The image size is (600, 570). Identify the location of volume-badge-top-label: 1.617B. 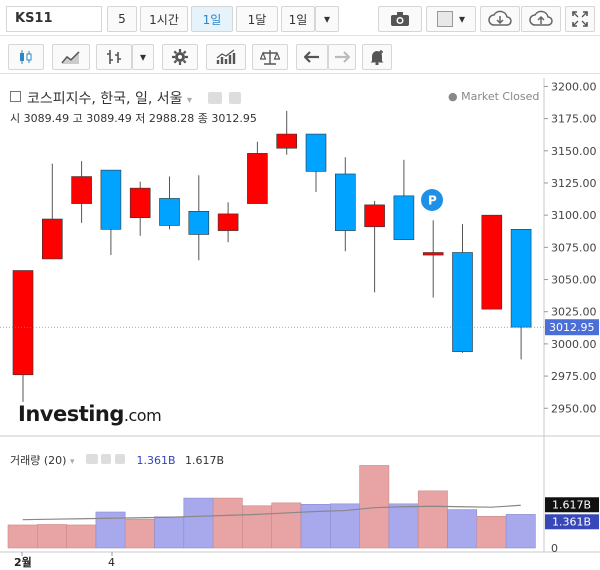
(571, 504).